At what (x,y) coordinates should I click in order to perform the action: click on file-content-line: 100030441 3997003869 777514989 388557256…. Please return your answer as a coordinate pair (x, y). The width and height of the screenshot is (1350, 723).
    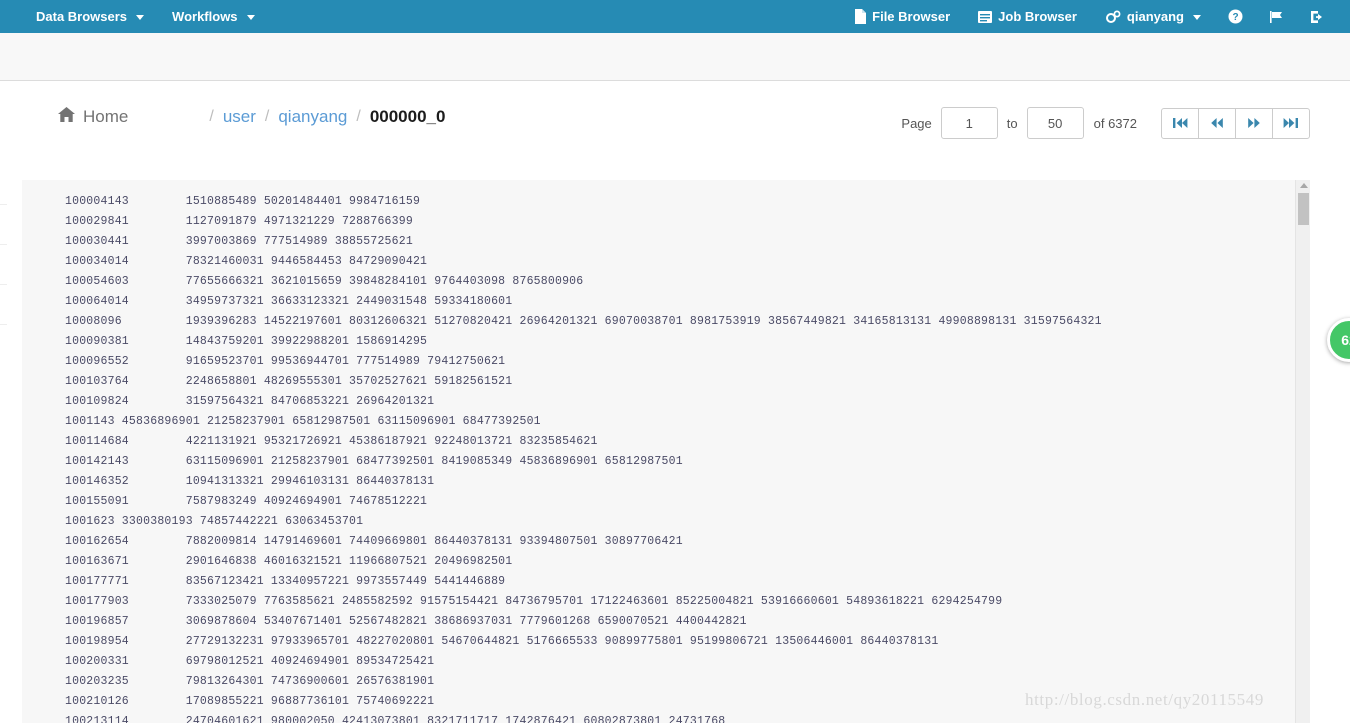
    Looking at the image, I should click on (239, 241).